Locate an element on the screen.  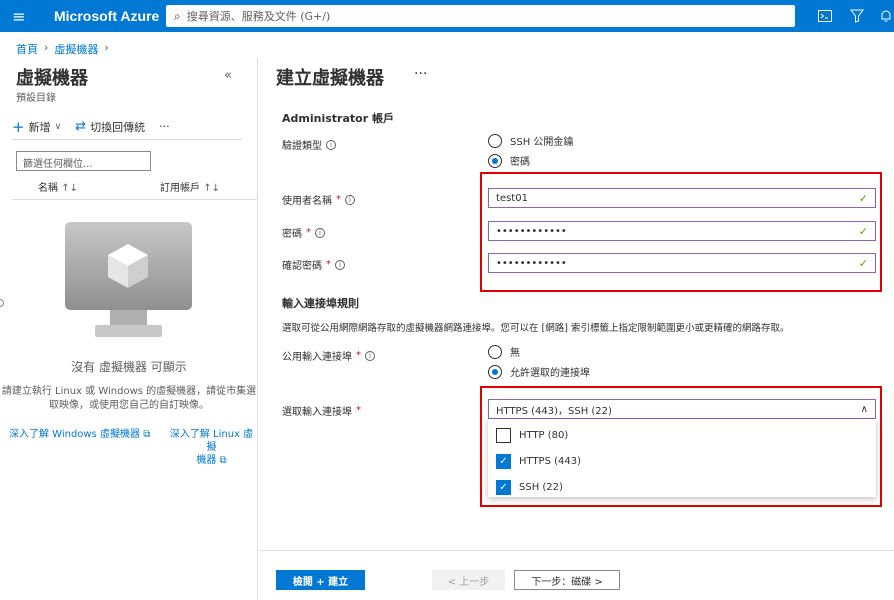
learn-windows-link: 深入了解 Windows 虛擬機器 ⧉ is located at coordinates (79, 434).